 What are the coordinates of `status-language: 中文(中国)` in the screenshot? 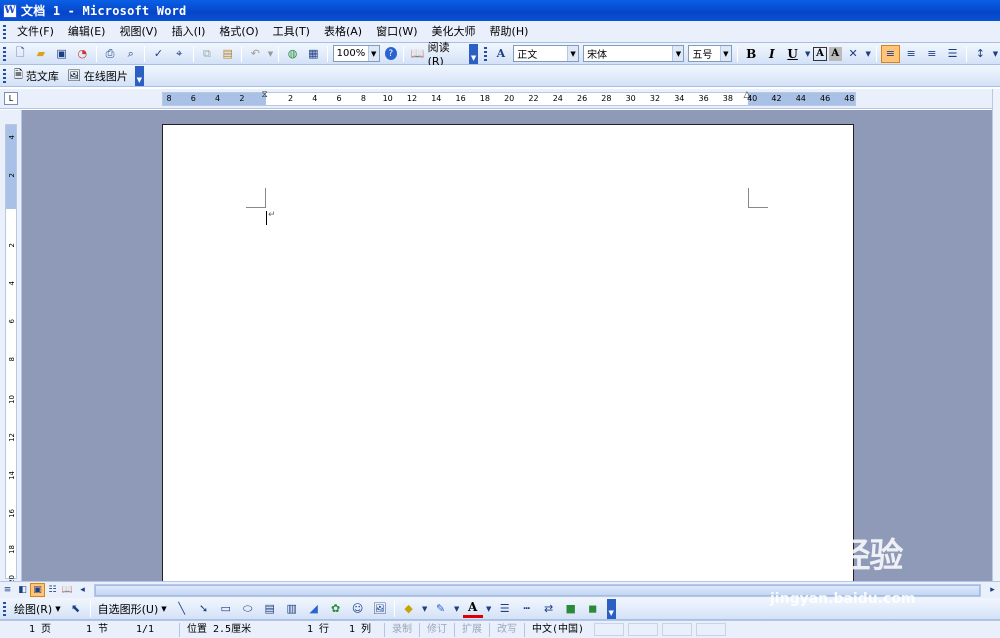 It's located at (558, 630).